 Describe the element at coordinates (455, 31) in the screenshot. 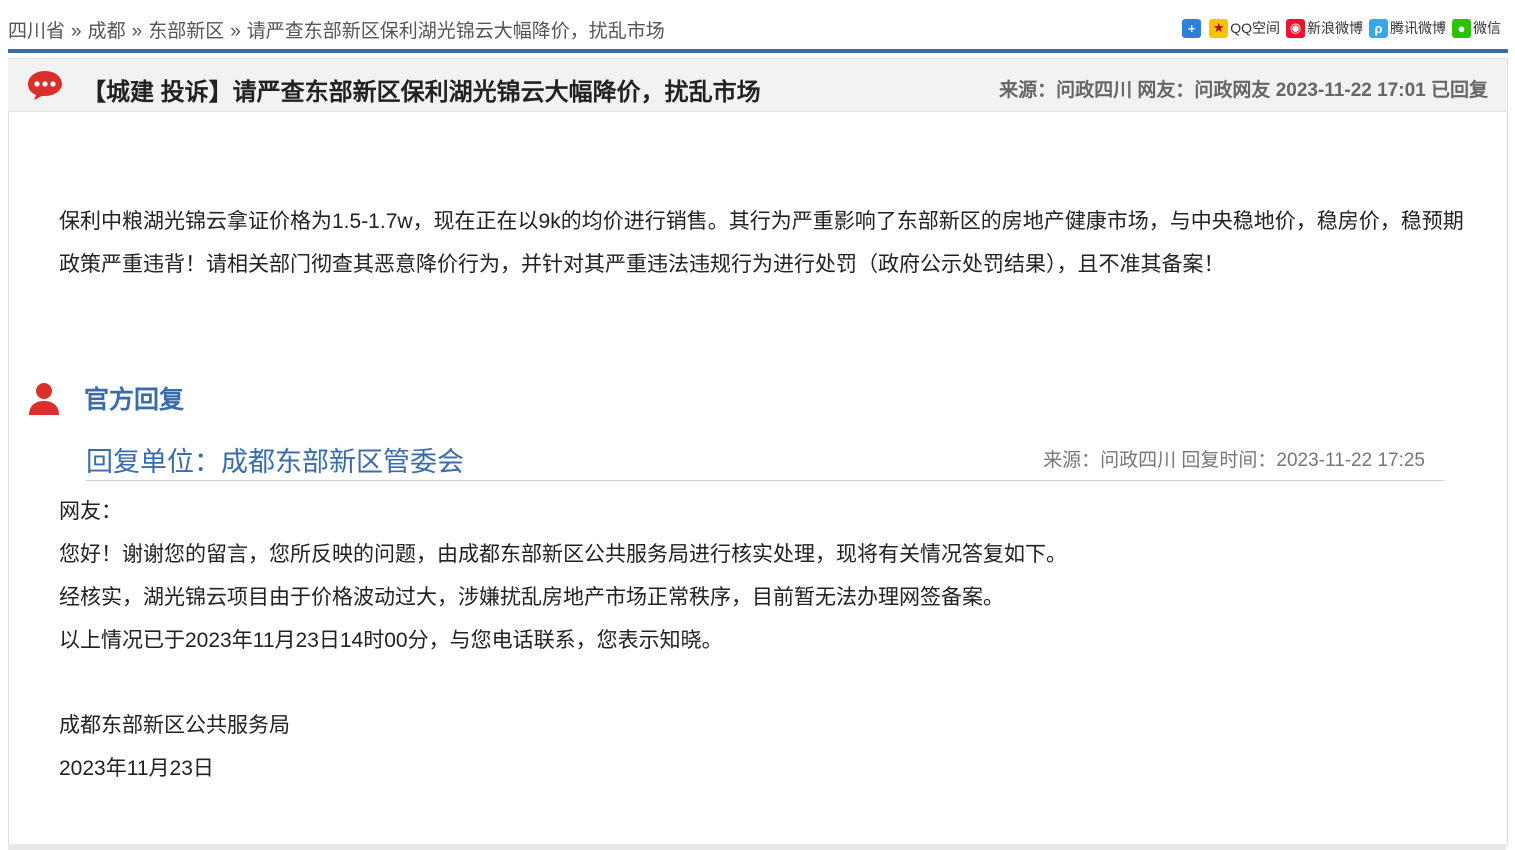

I see `breadcrumb-current: 请严查东部新区保利湖光锦云大幅降价，扰乱市场` at that location.